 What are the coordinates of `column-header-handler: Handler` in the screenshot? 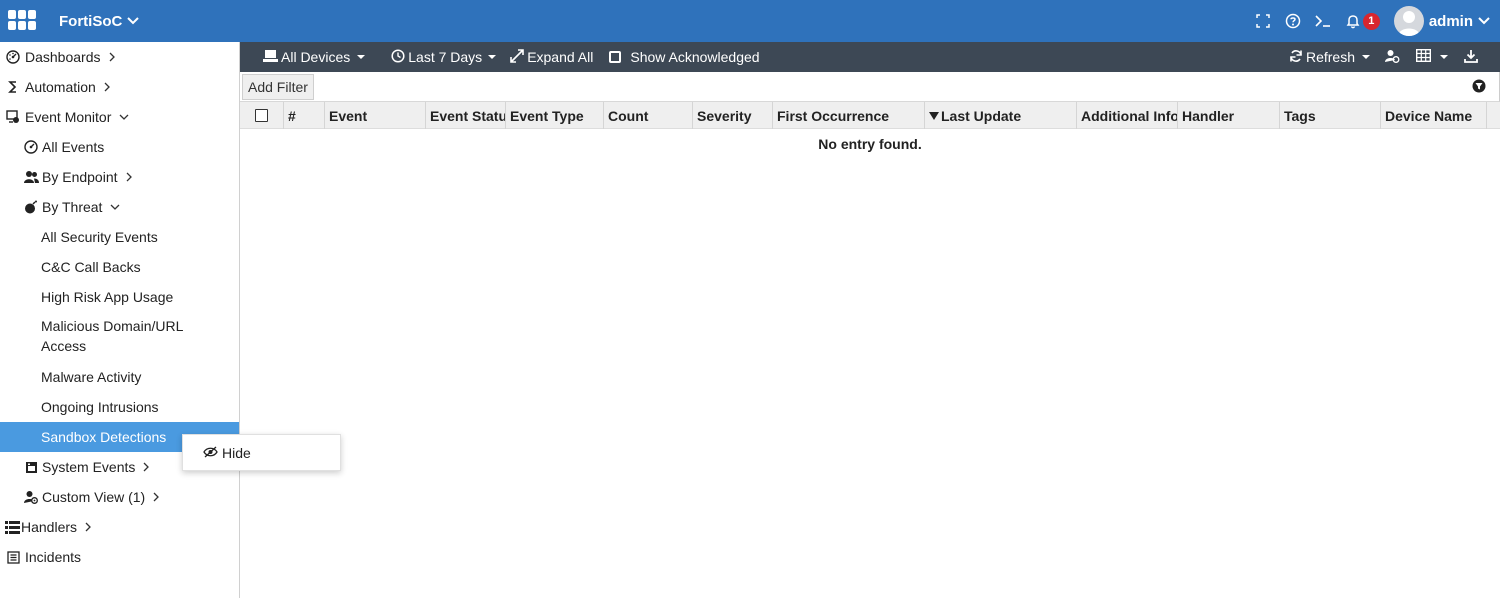 It's located at (1229, 115).